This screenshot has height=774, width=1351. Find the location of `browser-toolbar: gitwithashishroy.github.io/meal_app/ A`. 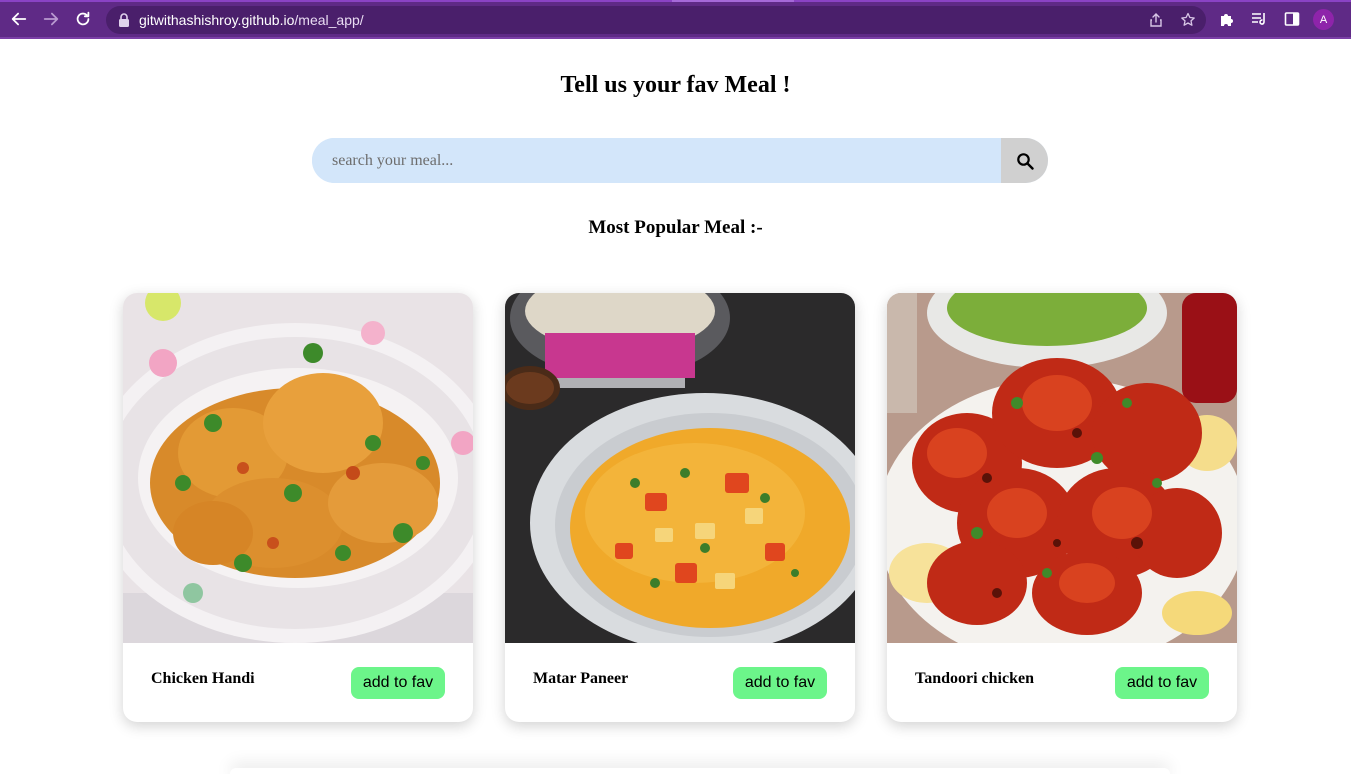

browser-toolbar: gitwithashishroy.github.io/meal_app/ A is located at coordinates (675, 19).